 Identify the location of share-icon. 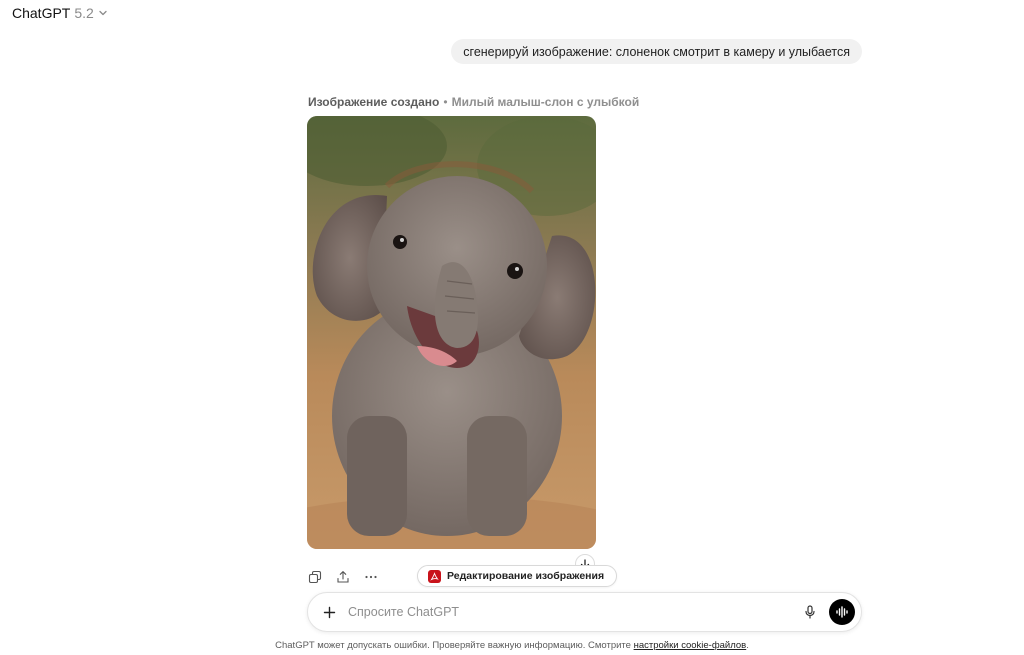
(343, 577).